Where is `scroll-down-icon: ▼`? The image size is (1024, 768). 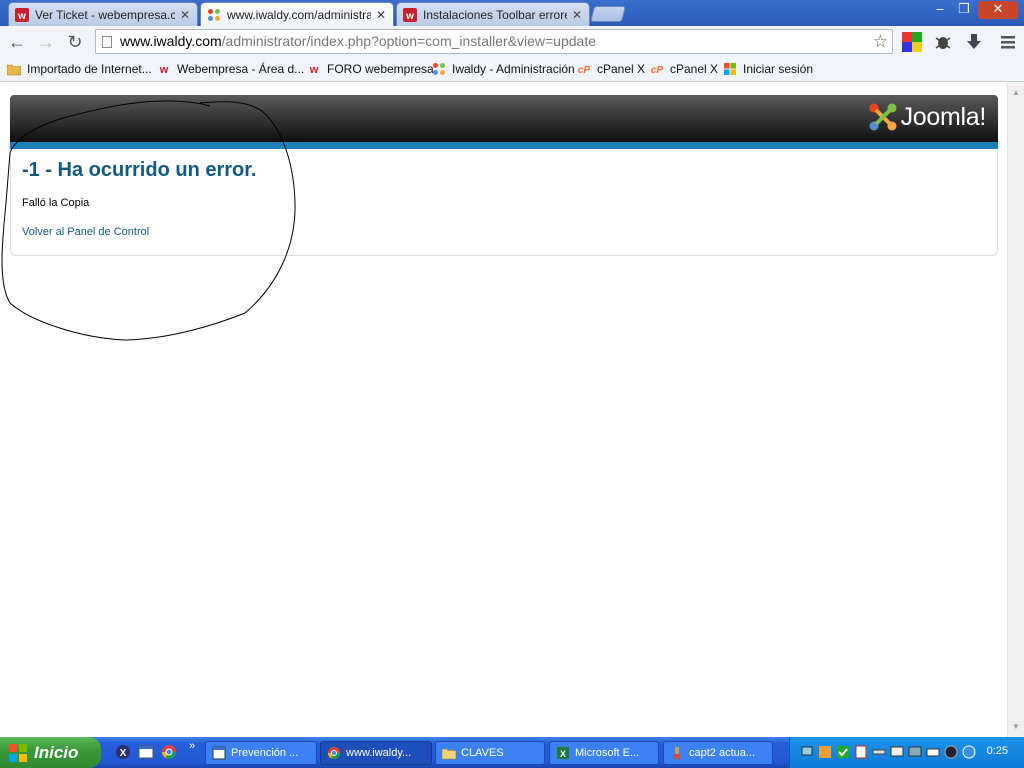
scroll-down-icon: ▼ is located at coordinates (1016, 727).